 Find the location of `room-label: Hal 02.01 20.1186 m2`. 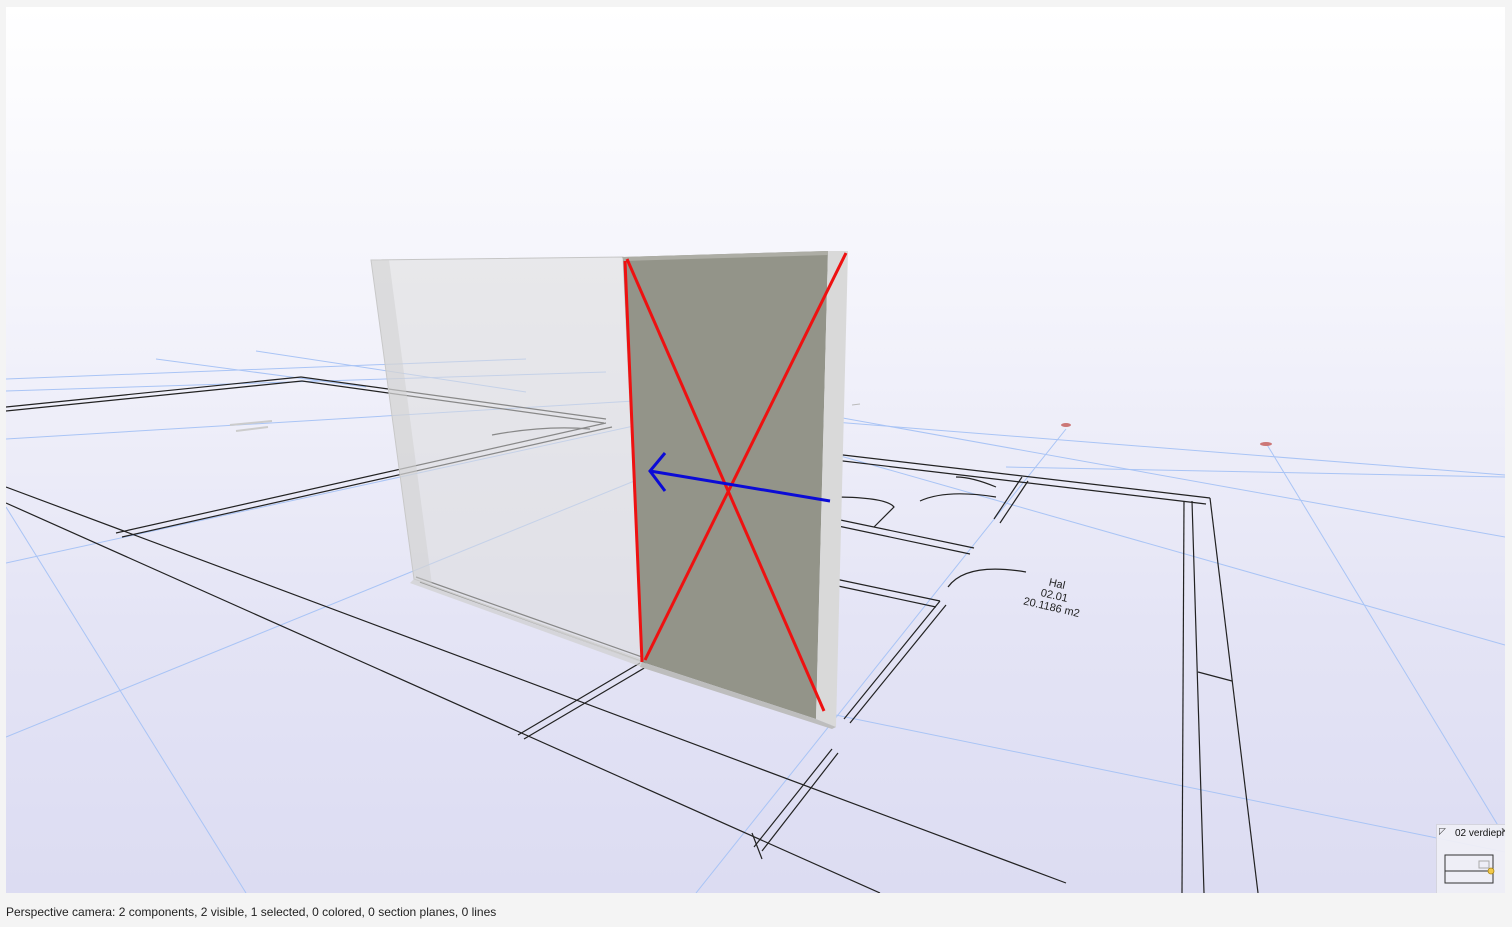

room-label: Hal 02.01 20.1186 m2 is located at coordinates (1051, 598).